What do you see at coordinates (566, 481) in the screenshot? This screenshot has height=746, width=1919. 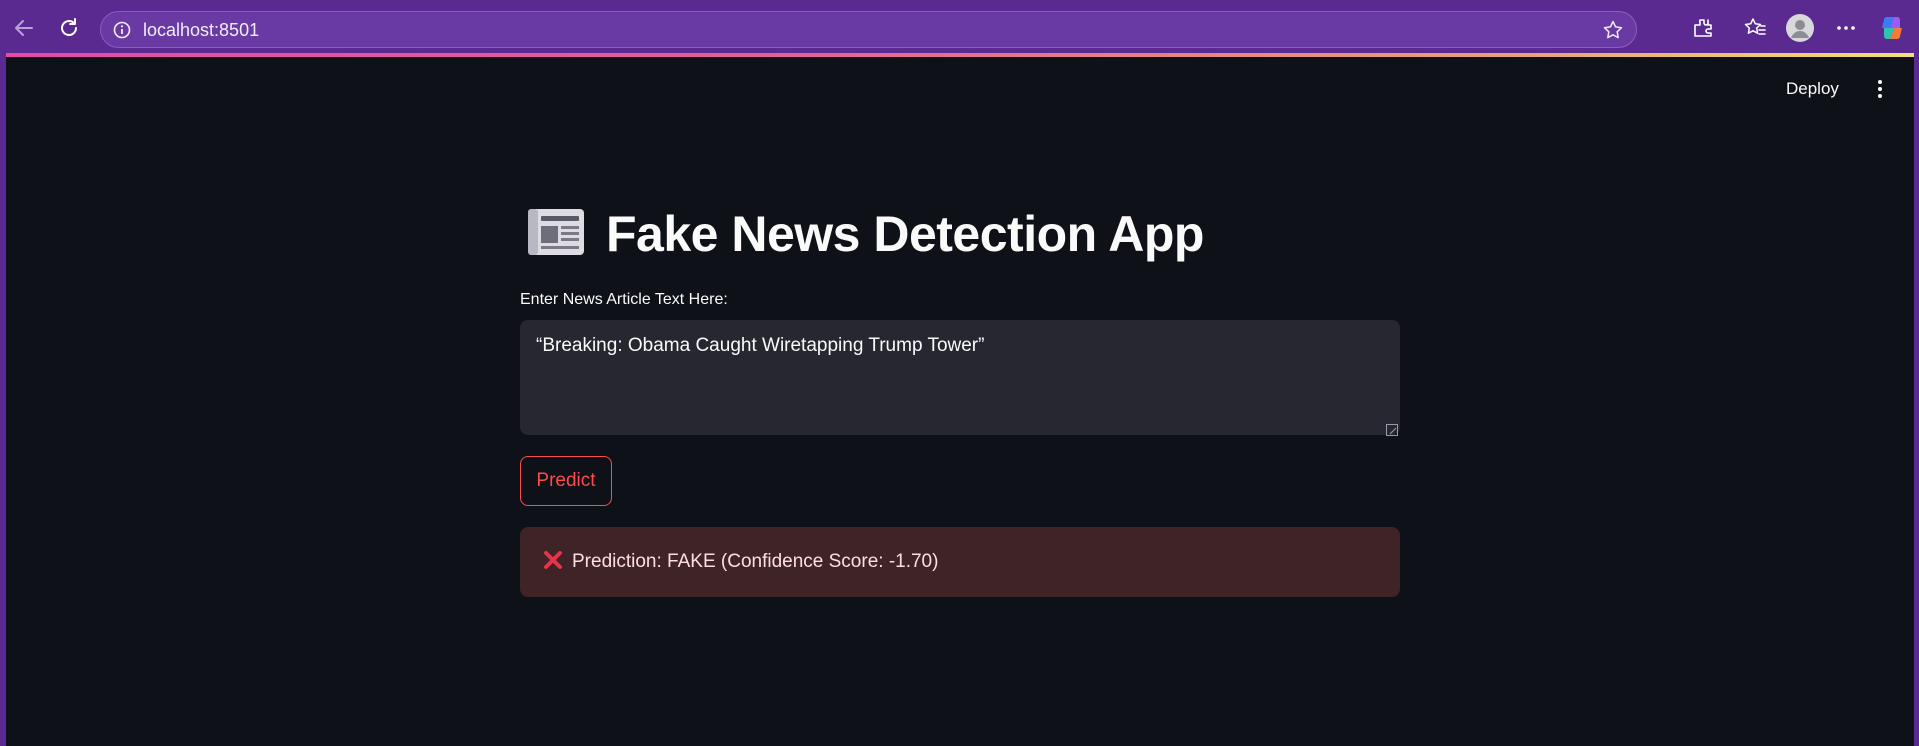 I see `predict-button: Predict` at bounding box center [566, 481].